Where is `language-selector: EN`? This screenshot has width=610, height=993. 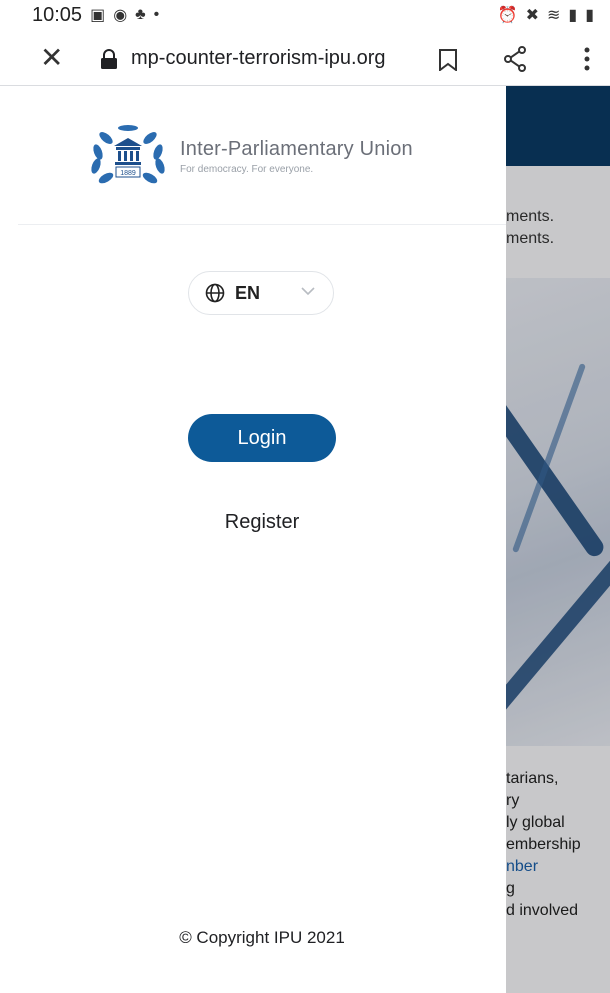 language-selector: EN is located at coordinates (261, 293).